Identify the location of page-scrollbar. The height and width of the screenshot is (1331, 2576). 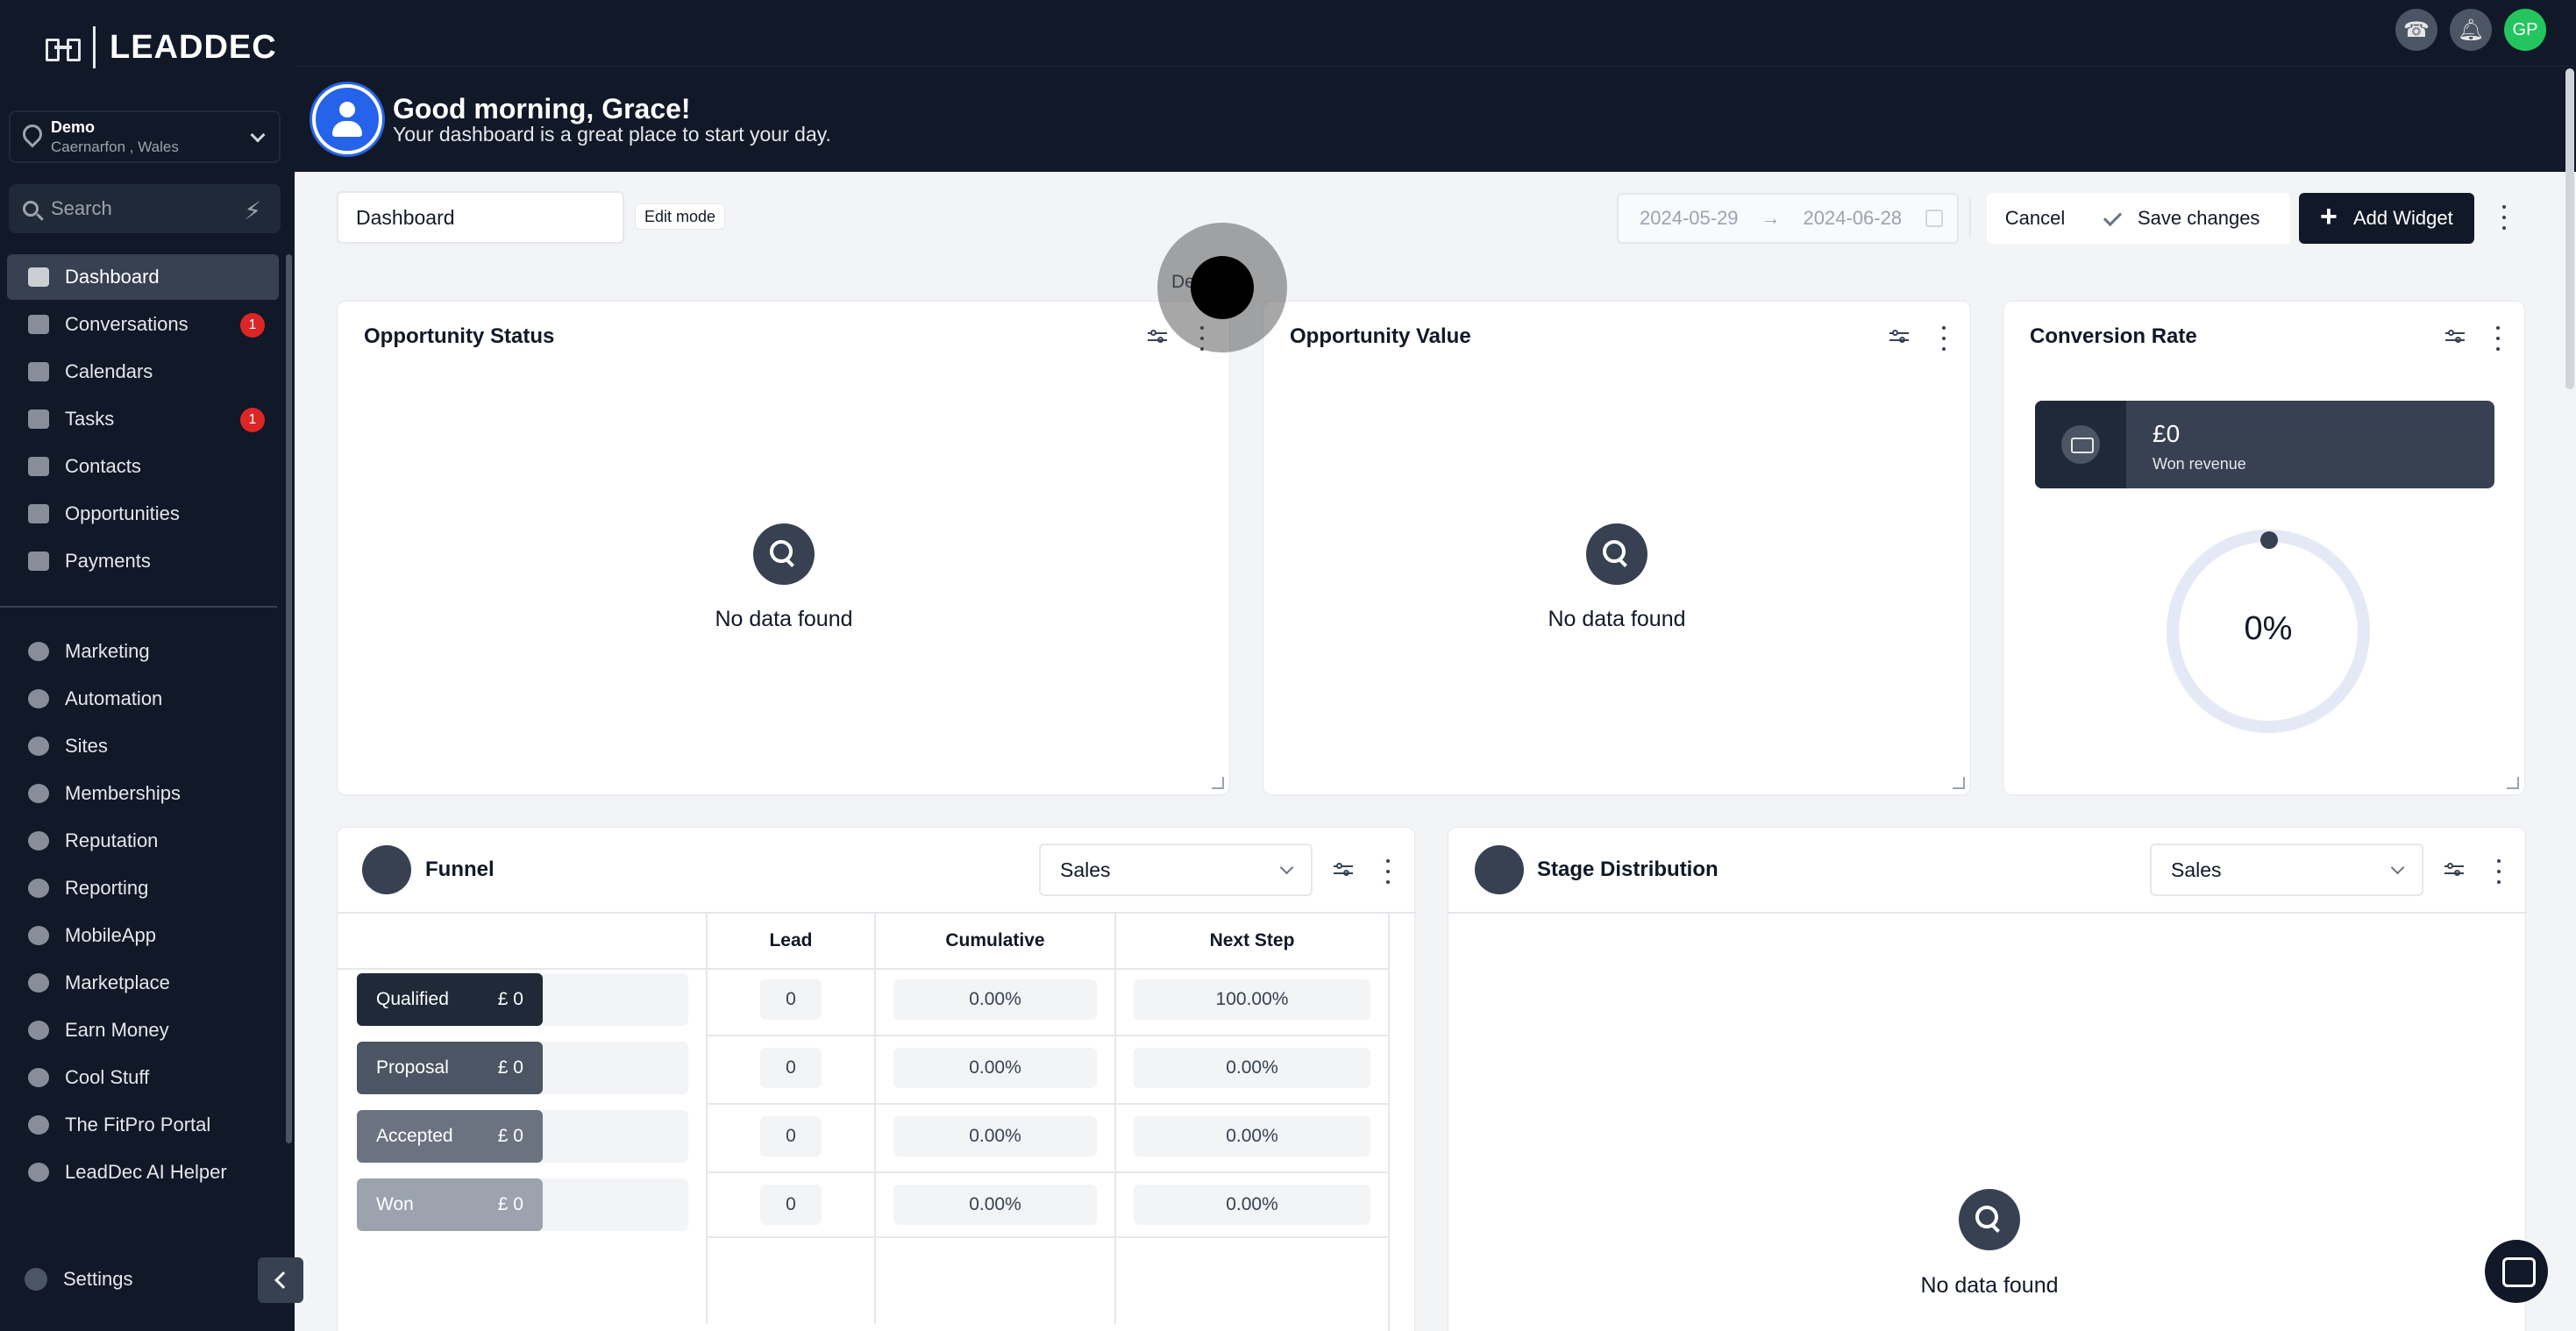
(2569, 228).